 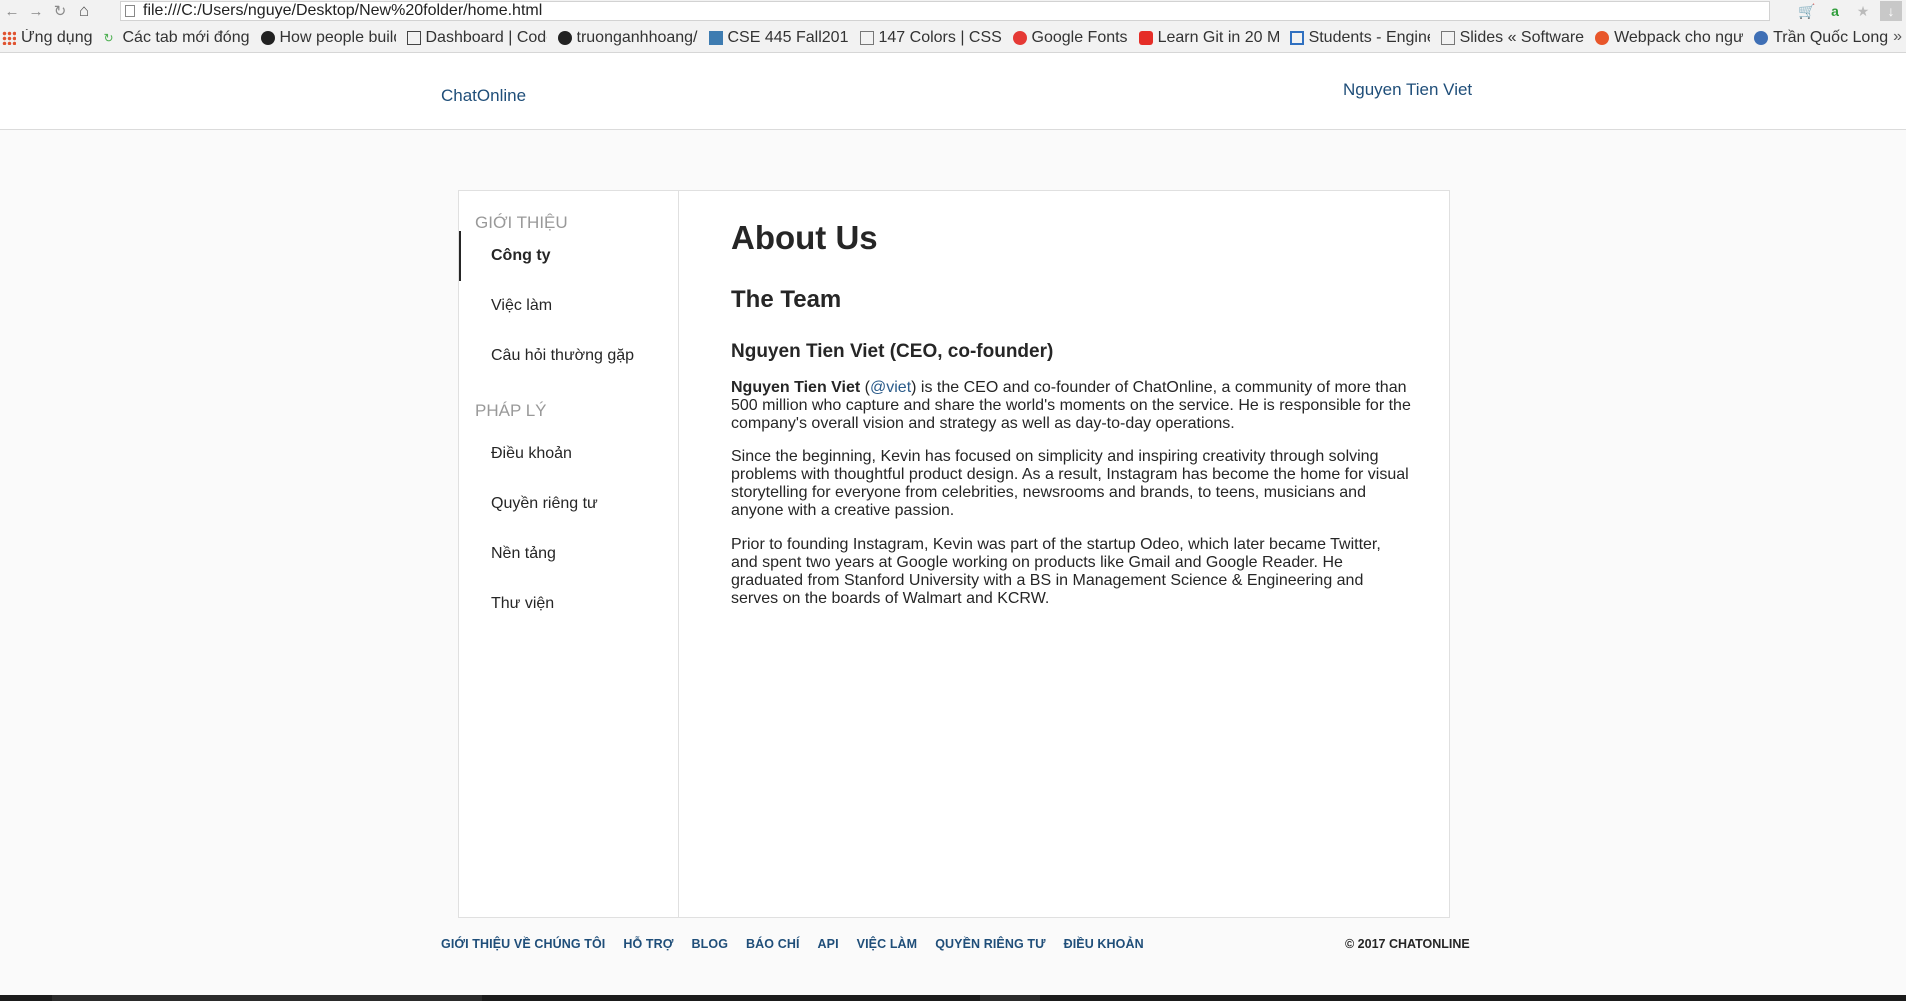 What do you see at coordinates (627, 38) in the screenshot?
I see `bookmark-truonganhhoang: truonganhhoang/` at bounding box center [627, 38].